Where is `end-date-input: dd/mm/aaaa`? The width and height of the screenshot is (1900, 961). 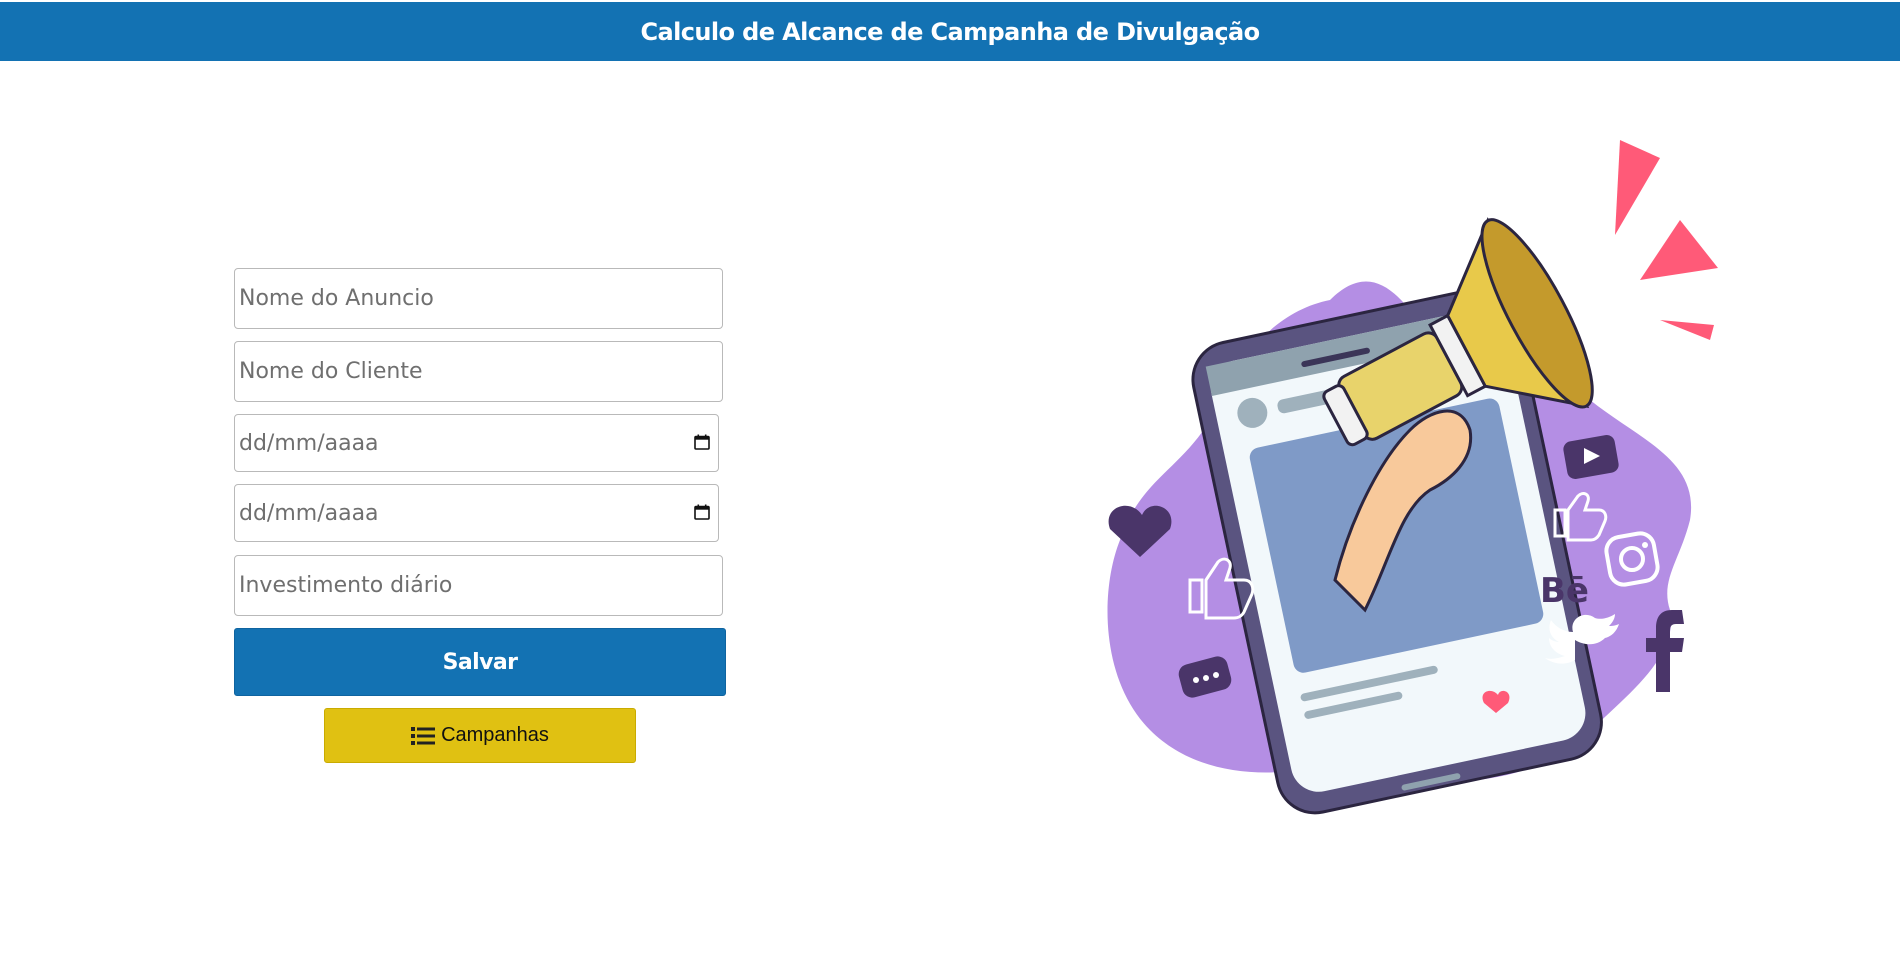 end-date-input: dd/mm/aaaa is located at coordinates (476, 513).